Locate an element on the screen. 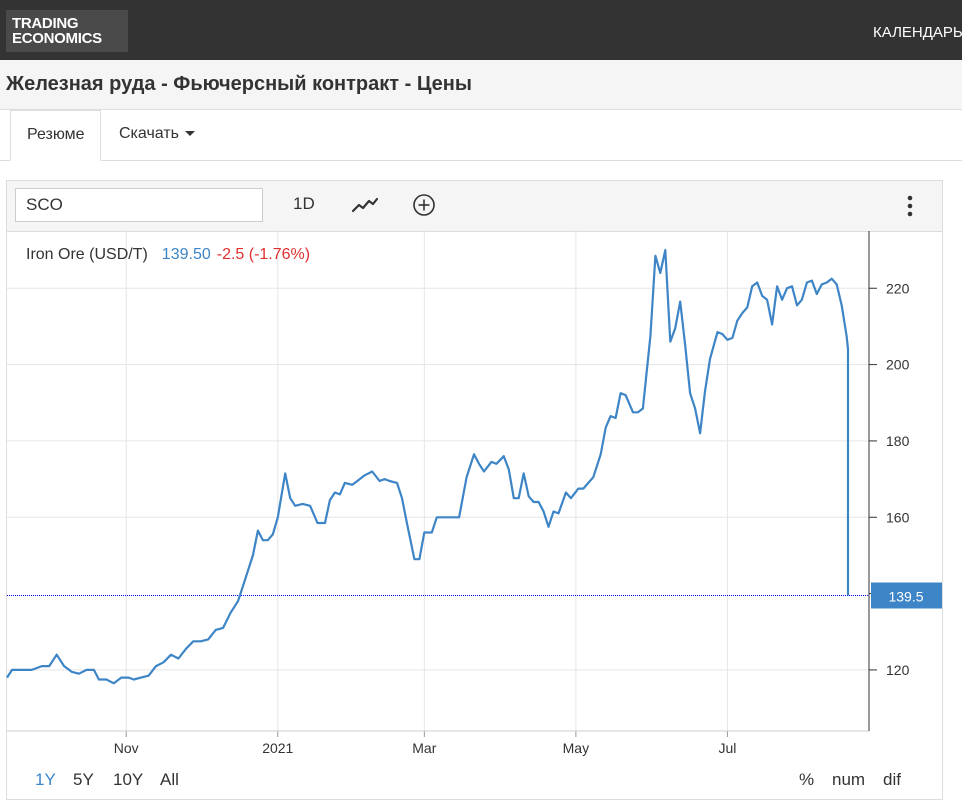 This screenshot has width=962, height=801. x-tick-label: 2021 is located at coordinates (277, 748).